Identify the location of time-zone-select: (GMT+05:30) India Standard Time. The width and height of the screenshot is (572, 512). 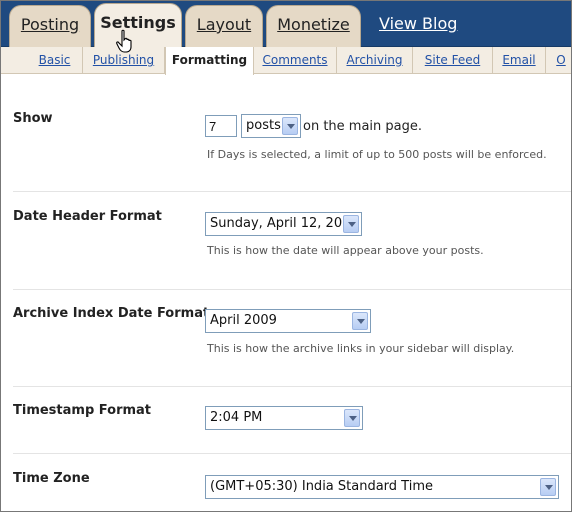
(382, 487).